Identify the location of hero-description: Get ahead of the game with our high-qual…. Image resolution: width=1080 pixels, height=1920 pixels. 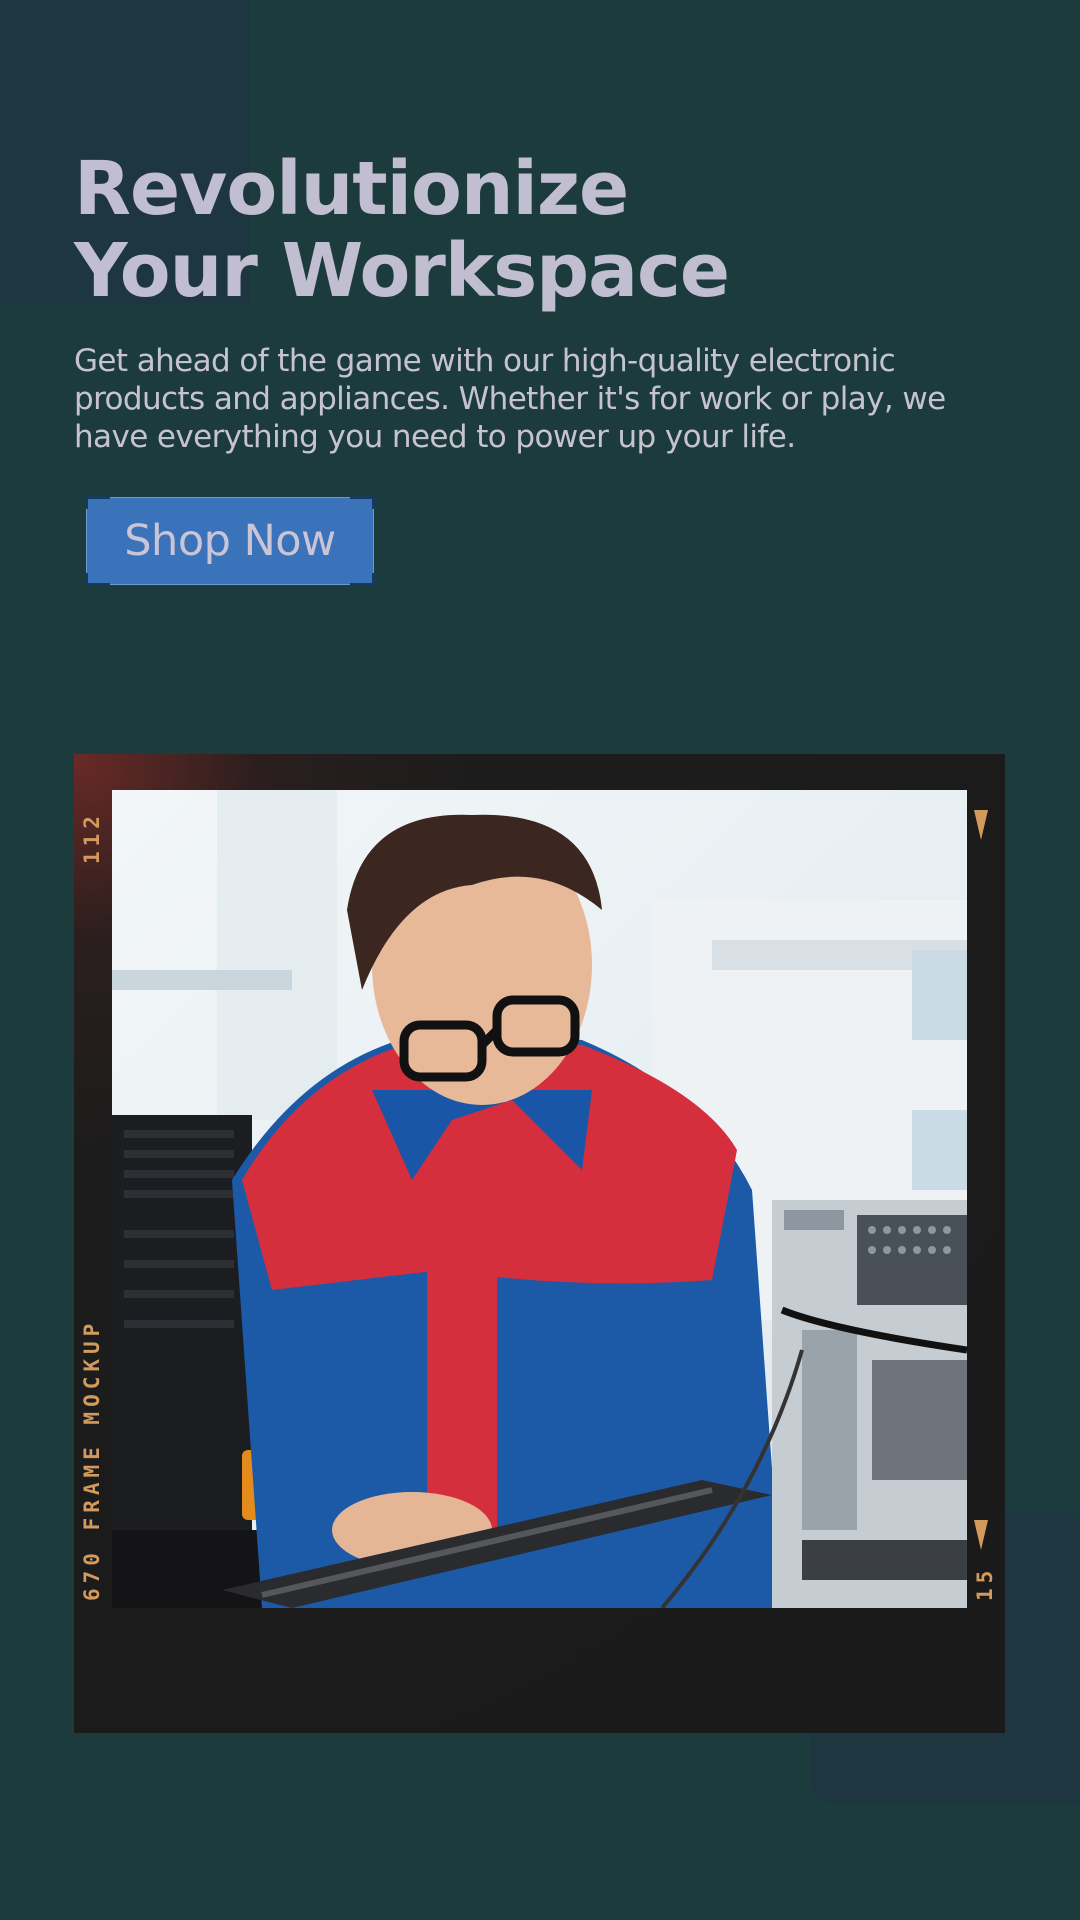
(510, 399).